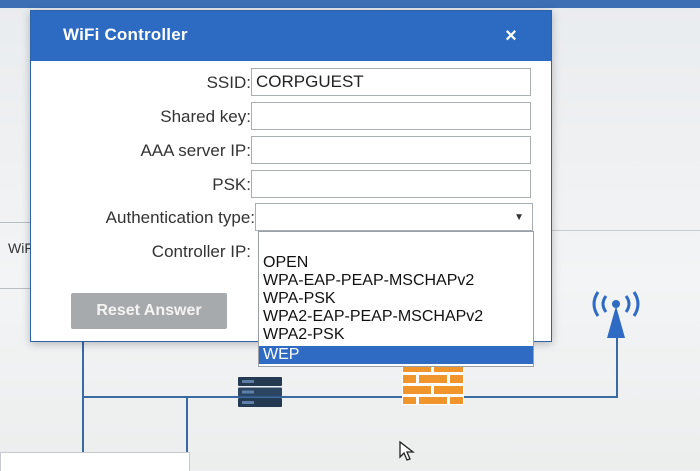 The width and height of the screenshot is (700, 471). What do you see at coordinates (201, 251) in the screenshot?
I see `controller-ip-label: Controller IP:` at bounding box center [201, 251].